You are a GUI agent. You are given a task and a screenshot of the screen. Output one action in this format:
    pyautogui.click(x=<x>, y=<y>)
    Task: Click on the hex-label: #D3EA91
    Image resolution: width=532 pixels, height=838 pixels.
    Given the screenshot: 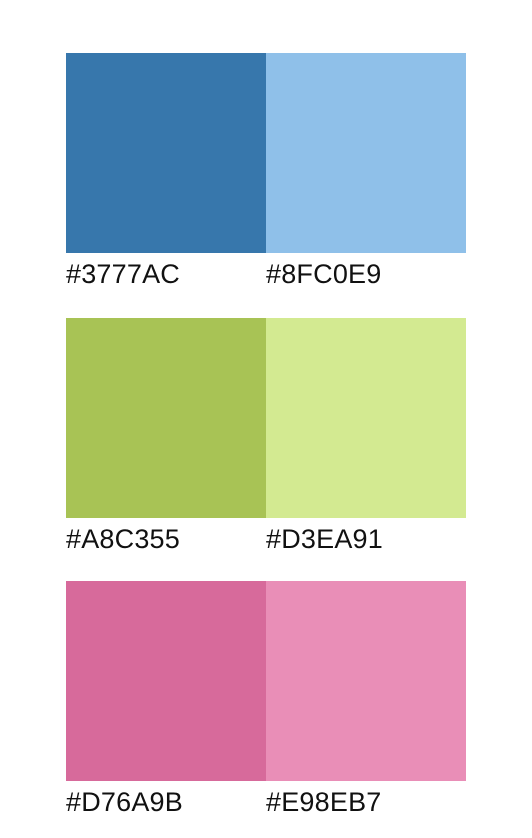 What is the action you would take?
    pyautogui.click(x=324, y=539)
    